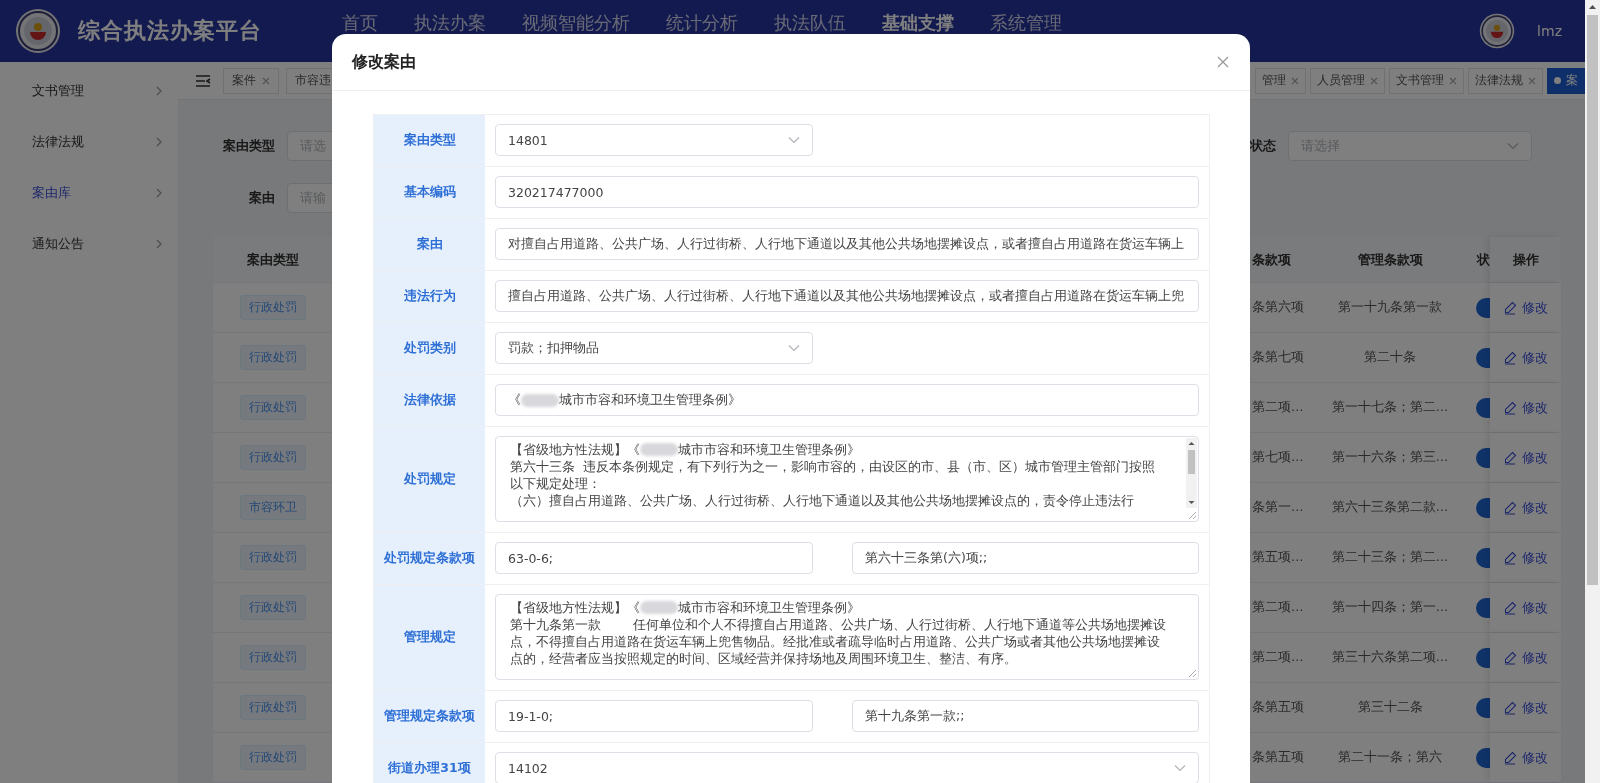  What do you see at coordinates (89, 192) in the screenshot?
I see `sidebar-item: 案由库` at bounding box center [89, 192].